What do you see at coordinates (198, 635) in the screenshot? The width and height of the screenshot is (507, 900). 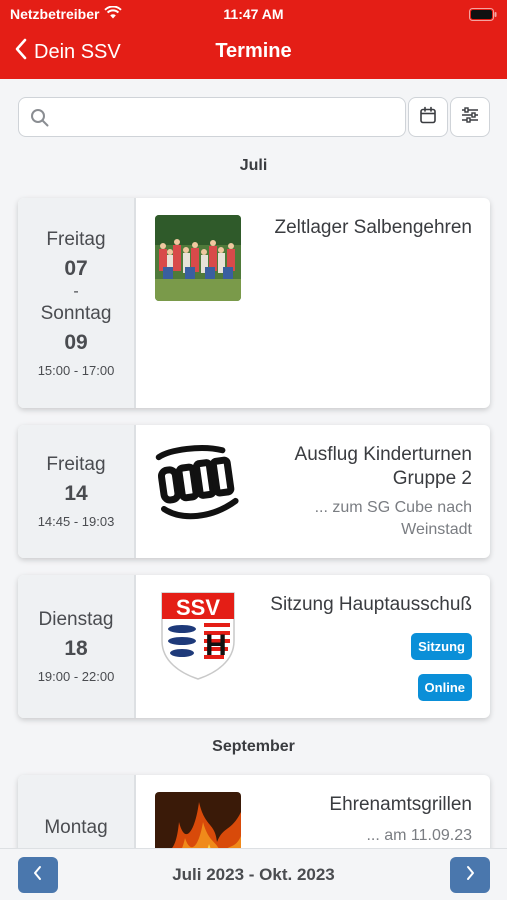 I see `ssv-logo: SSV H` at bounding box center [198, 635].